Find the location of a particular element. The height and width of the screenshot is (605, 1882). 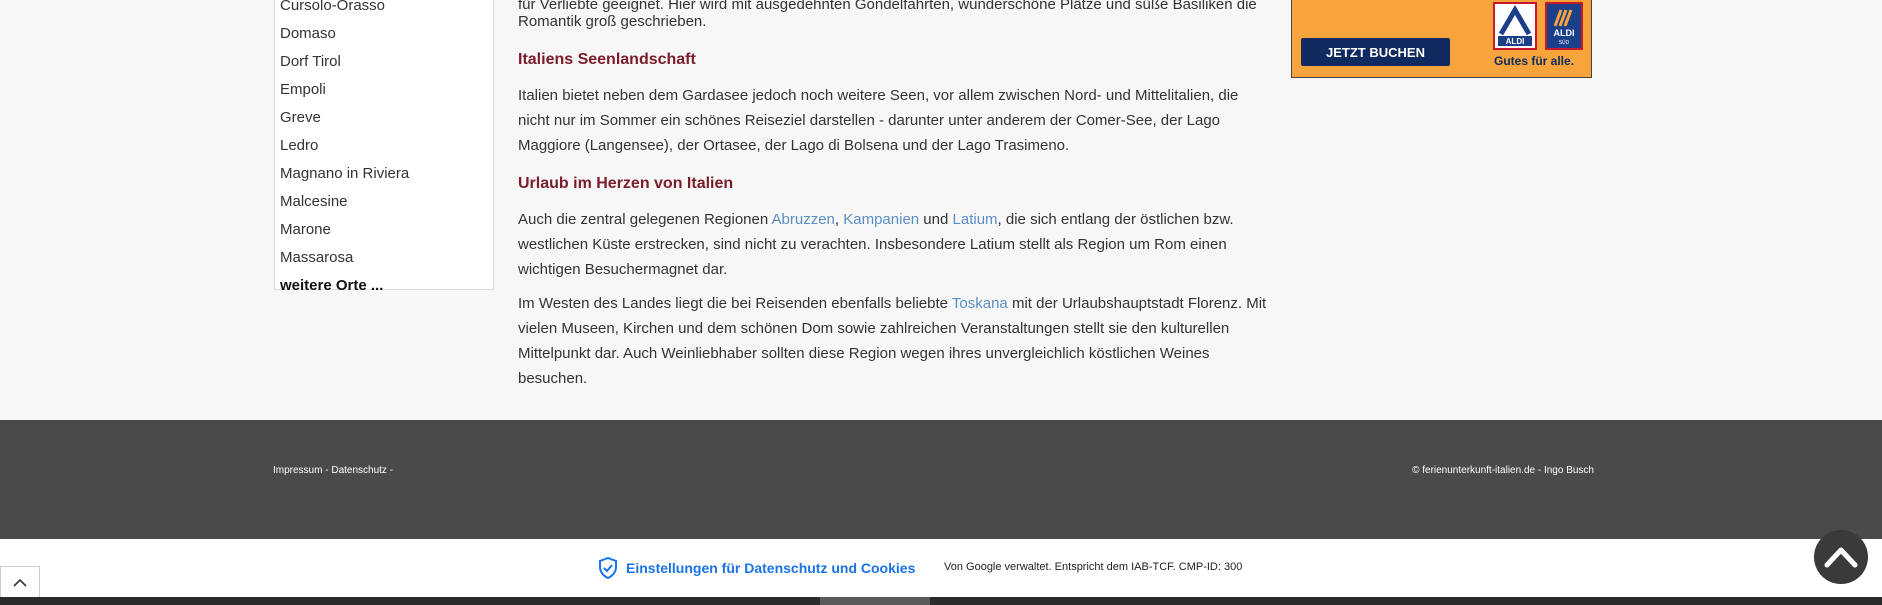

latium-link: Latium is located at coordinates (975, 219).